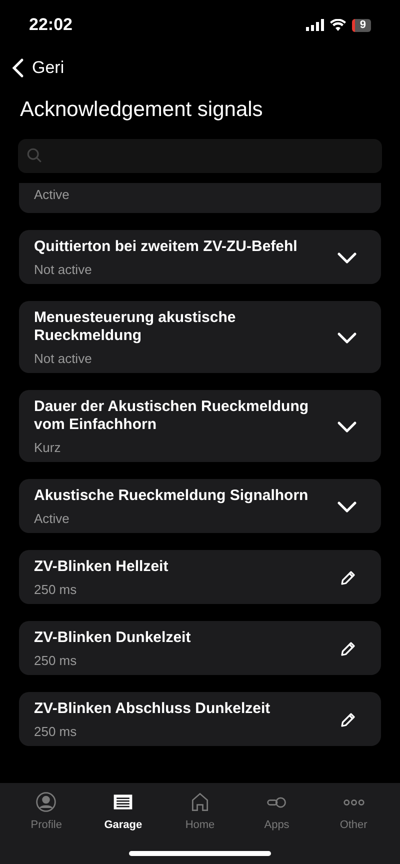 The width and height of the screenshot is (400, 864). I want to click on setting-card: Quittierton bei zweitem ZV-ZU-Befehl Not active, so click(200, 257).